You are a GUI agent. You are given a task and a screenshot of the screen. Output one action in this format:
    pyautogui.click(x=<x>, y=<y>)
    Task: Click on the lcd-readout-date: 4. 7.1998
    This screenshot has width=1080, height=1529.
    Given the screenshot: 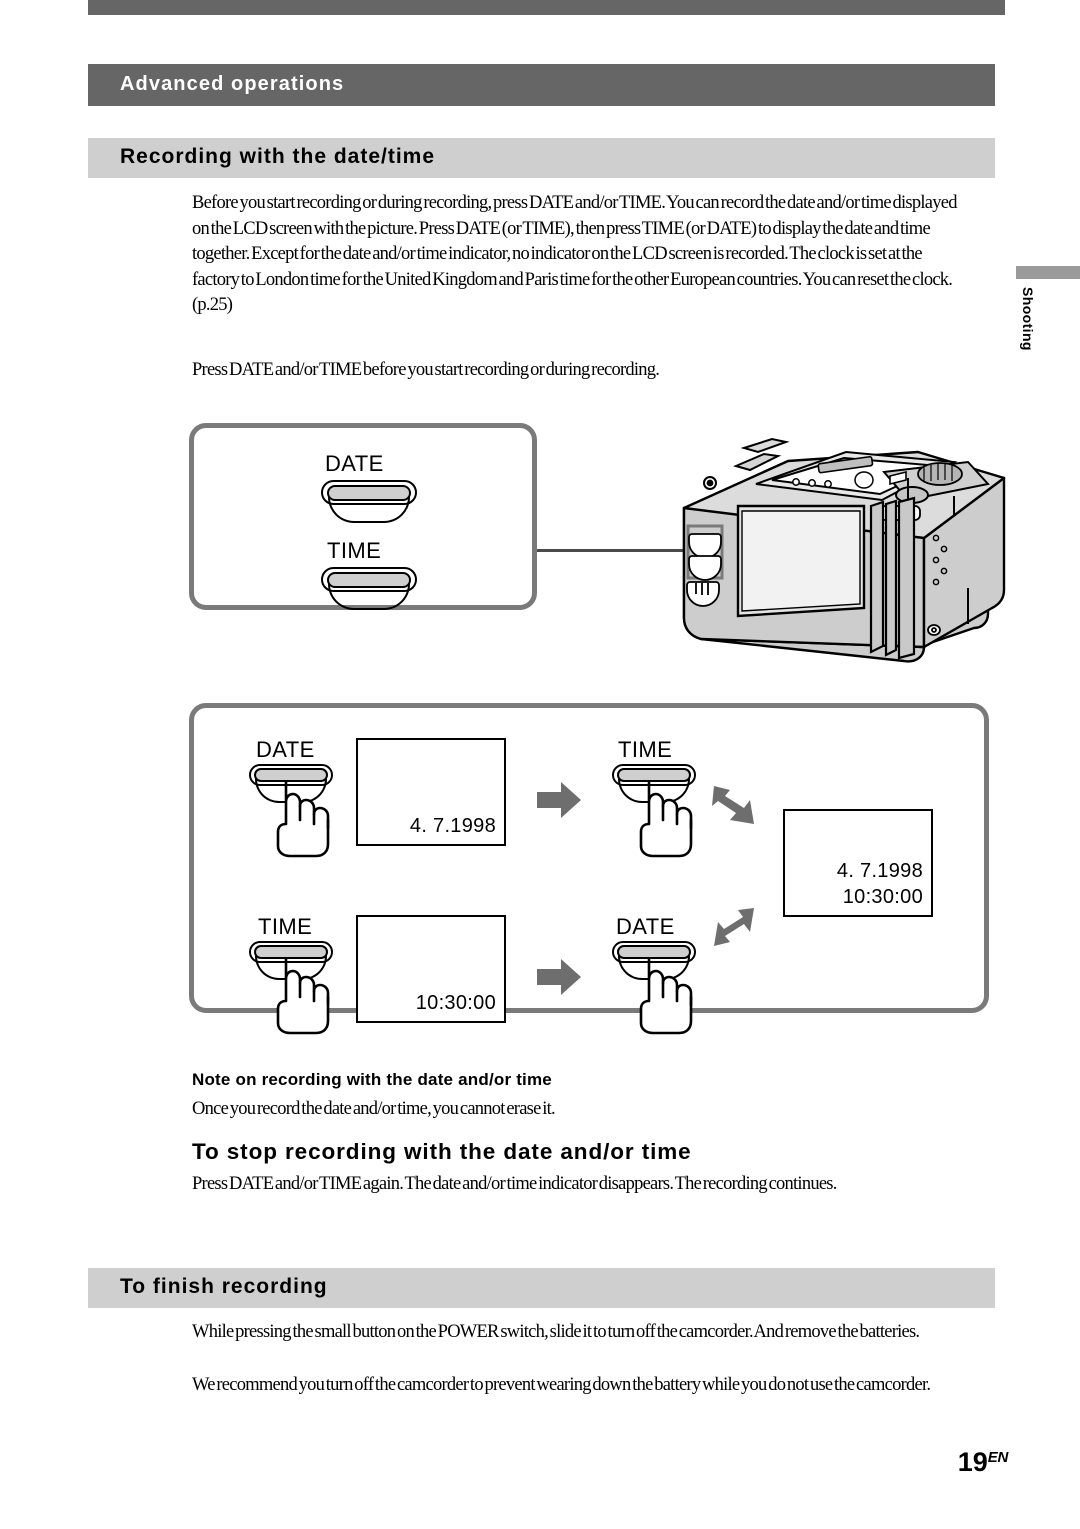 What is the action you would take?
    pyautogui.click(x=452, y=826)
    